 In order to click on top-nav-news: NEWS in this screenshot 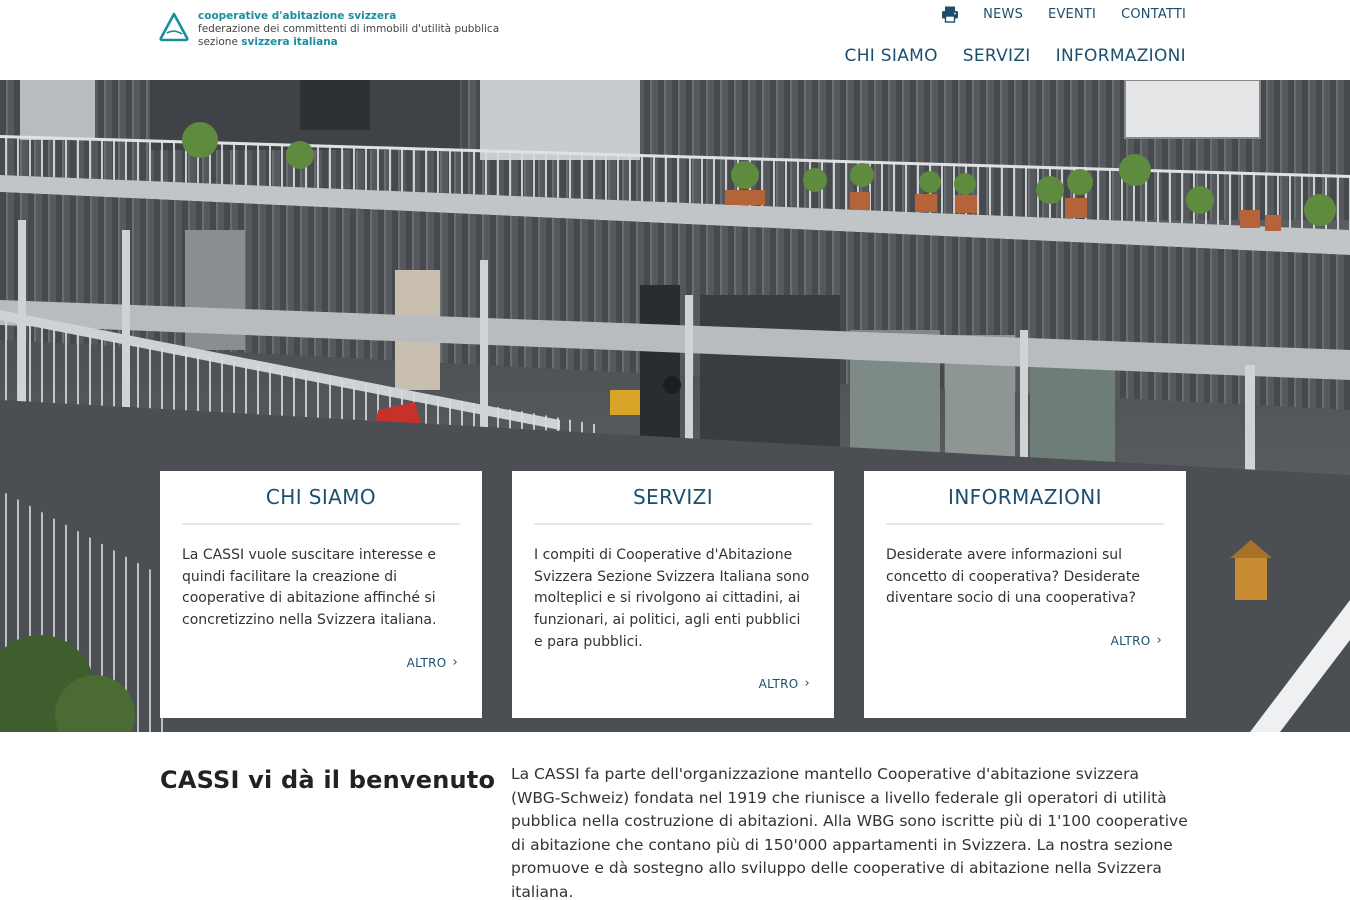, I will do `click(1003, 14)`.